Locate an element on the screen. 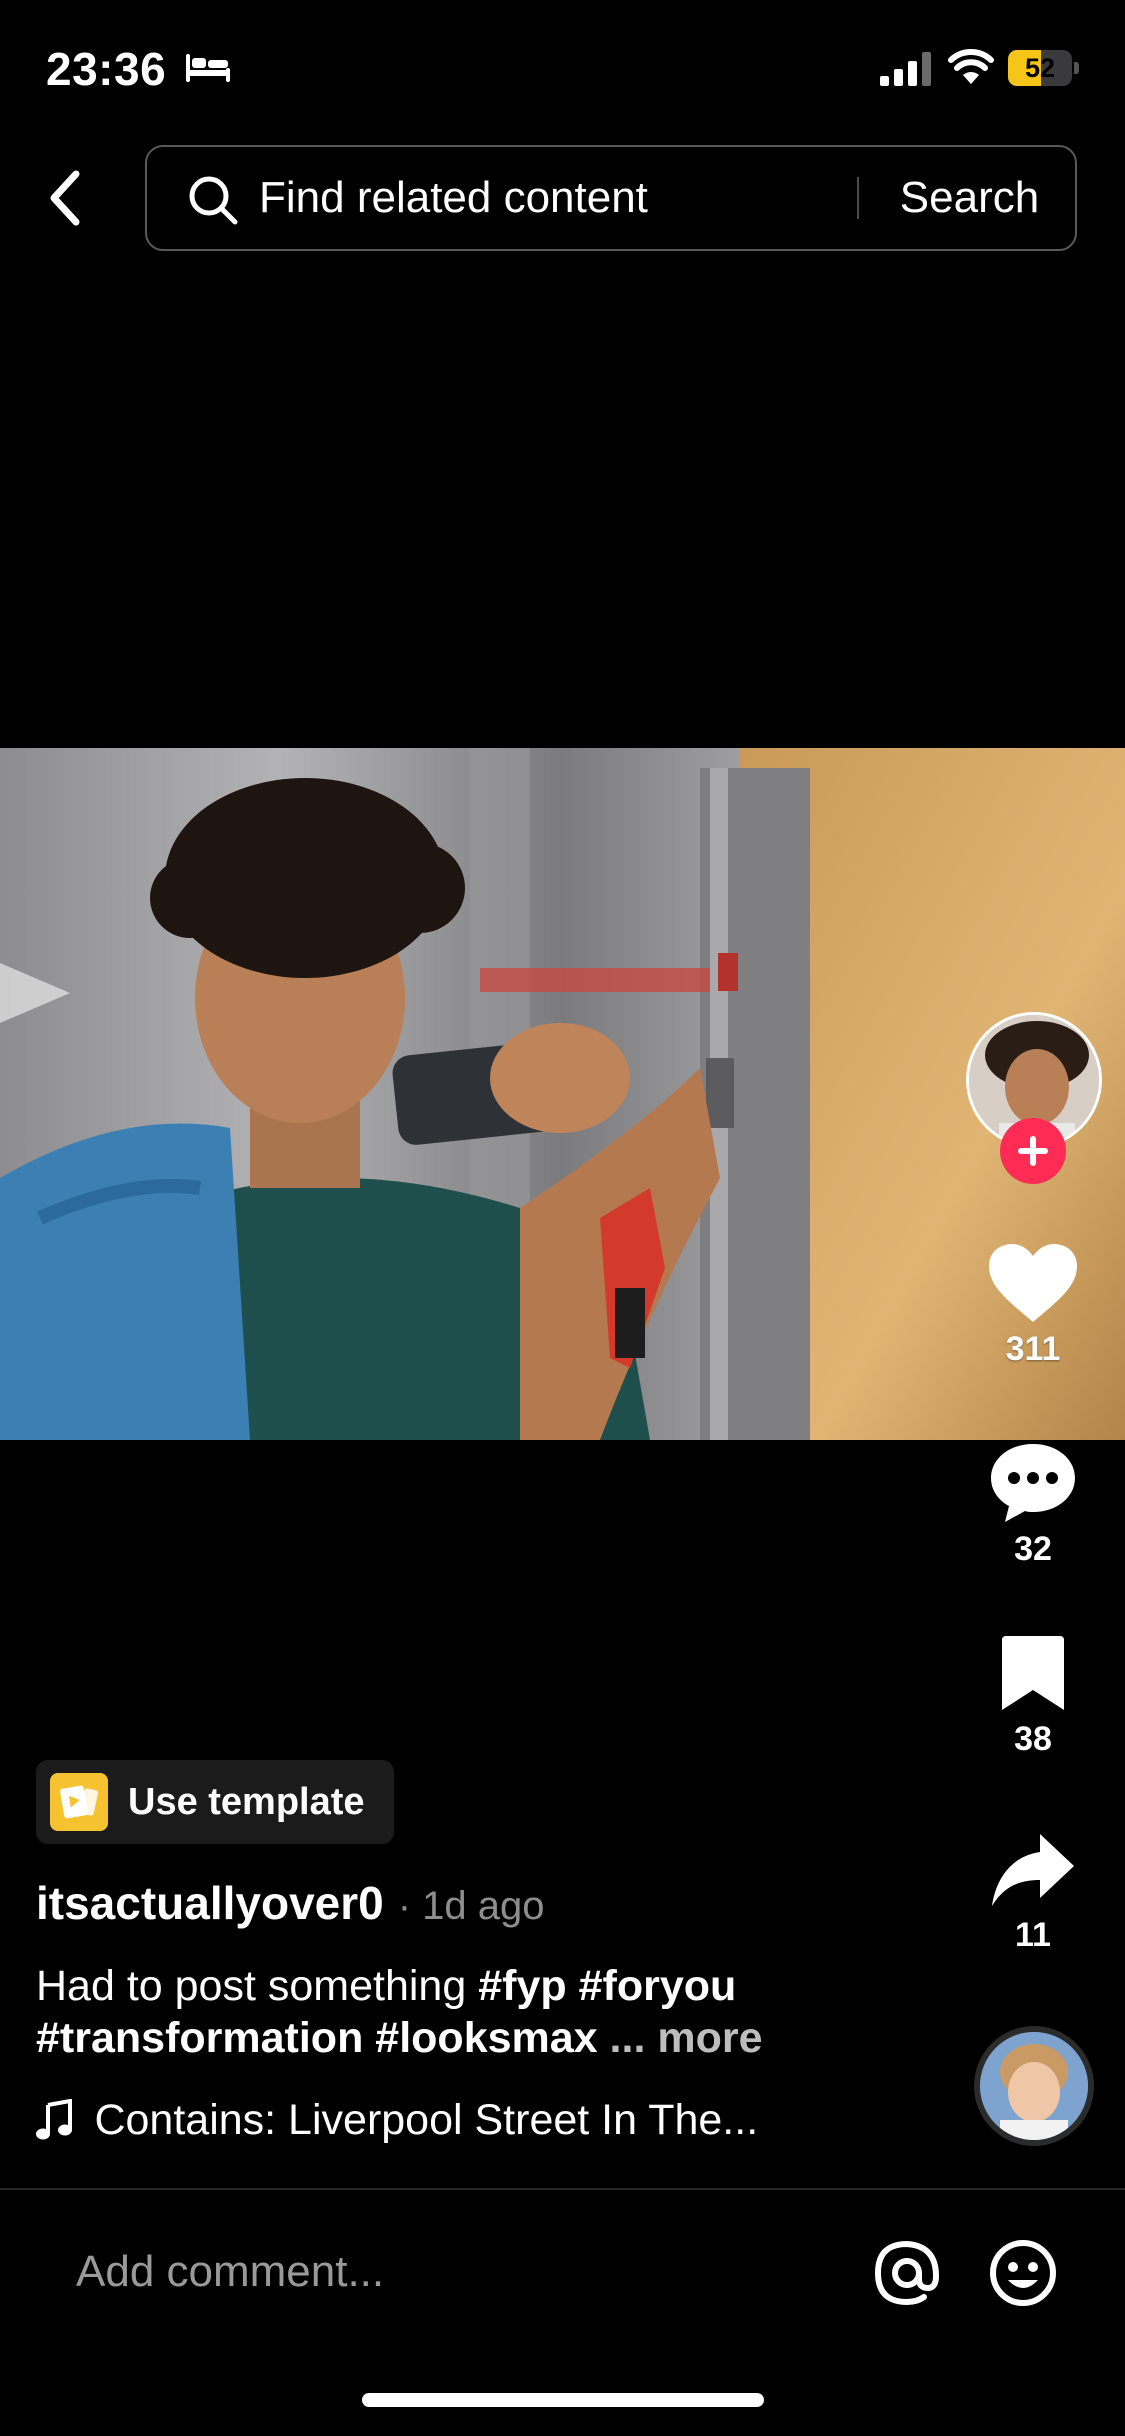 The width and height of the screenshot is (1125, 2436). use-template-label: Use template is located at coordinates (246, 1802).